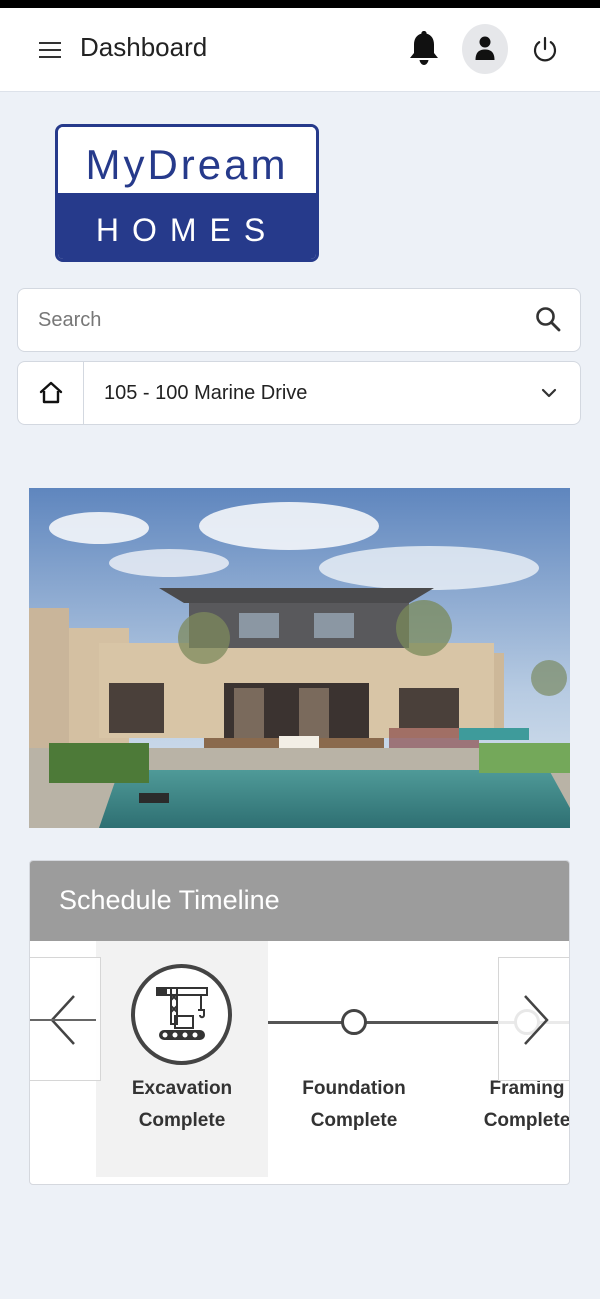 The height and width of the screenshot is (1299, 600). I want to click on schedule-timeline-title: Schedule Timeline, so click(169, 900).